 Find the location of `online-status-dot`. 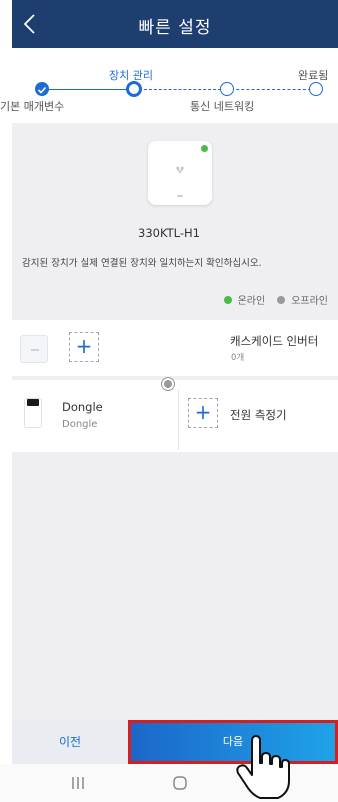

online-status-dot is located at coordinates (204, 148).